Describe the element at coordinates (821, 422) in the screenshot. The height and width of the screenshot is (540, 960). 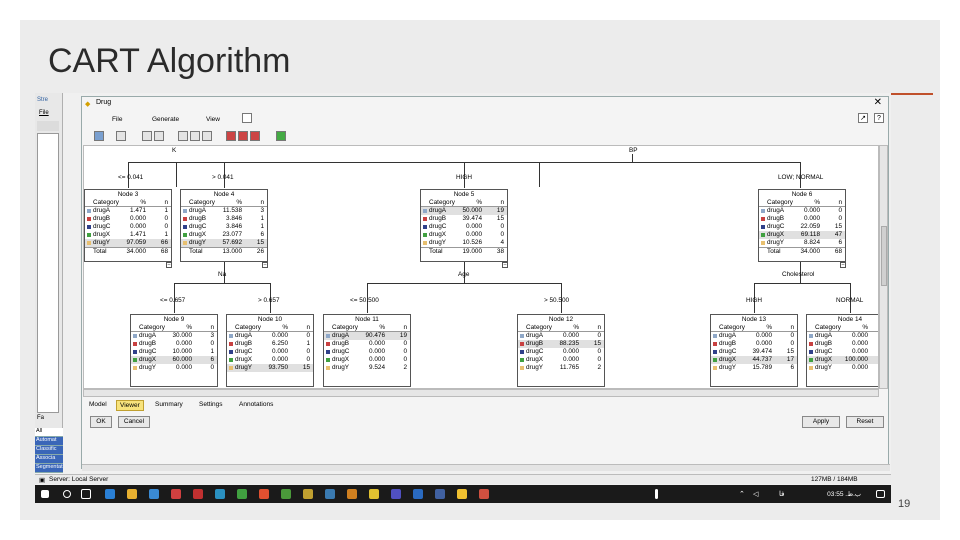
I see `apply-button: Apply` at that location.